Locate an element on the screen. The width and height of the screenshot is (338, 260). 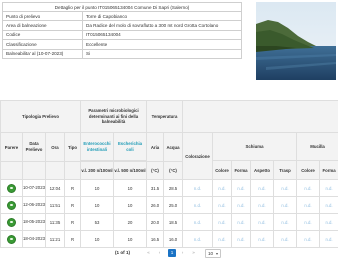
ora-cell: 11:35 is located at coordinates (55, 222).